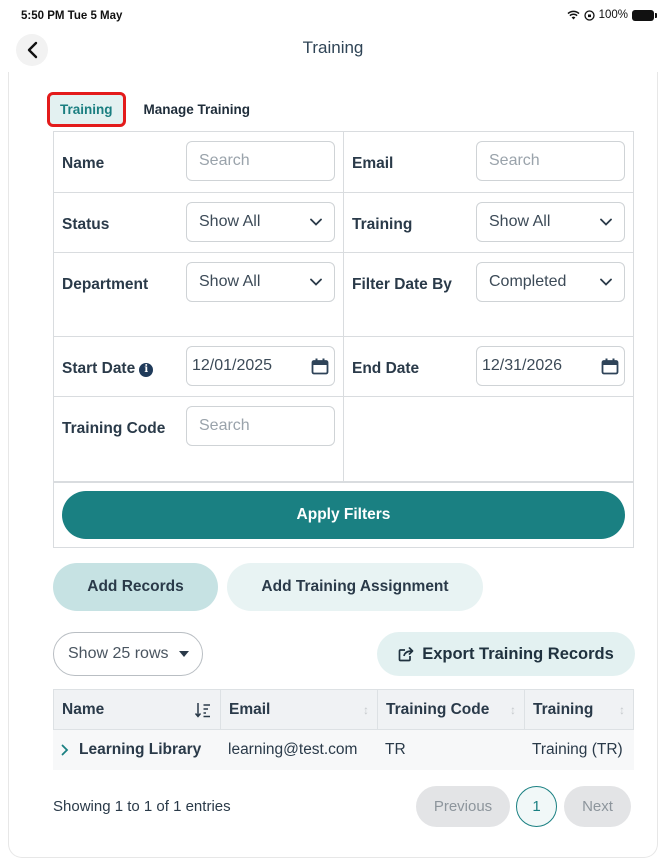 Image resolution: width=666 pixels, height=858 pixels. What do you see at coordinates (299, 709) in the screenshot?
I see `column-header-email: Email ↕` at bounding box center [299, 709].